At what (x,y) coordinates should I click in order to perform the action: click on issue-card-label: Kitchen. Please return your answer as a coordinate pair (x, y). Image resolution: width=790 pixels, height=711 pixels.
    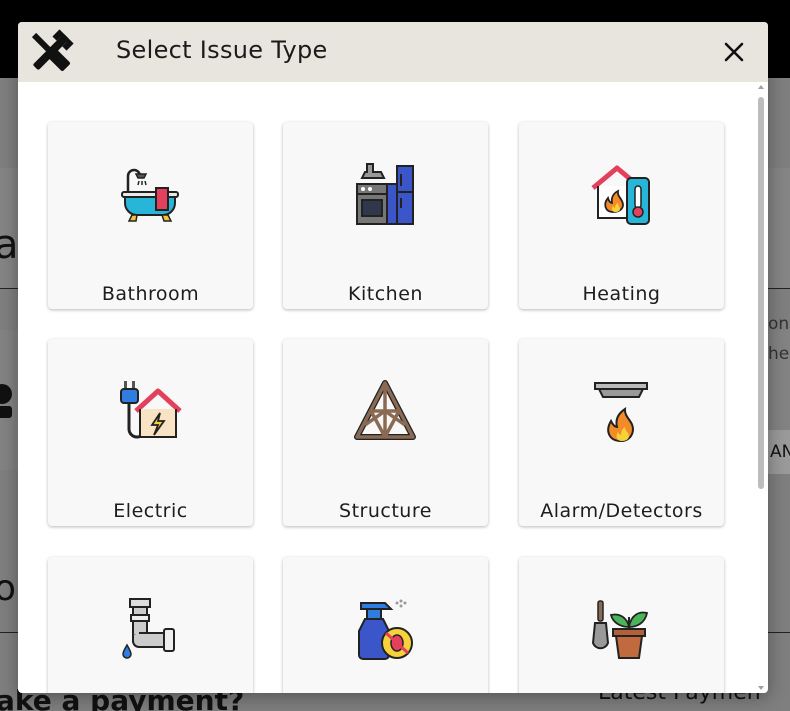
    Looking at the image, I should click on (385, 294).